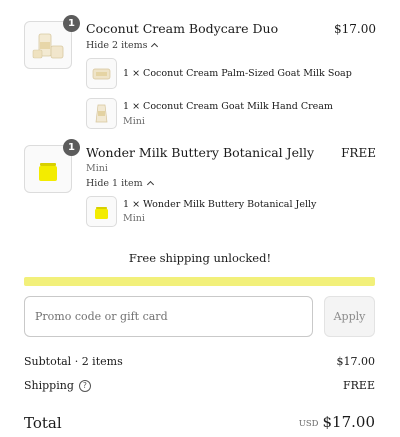 The width and height of the screenshot is (400, 437). Describe the element at coordinates (84, 386) in the screenshot. I see `help-icon: ?` at that location.